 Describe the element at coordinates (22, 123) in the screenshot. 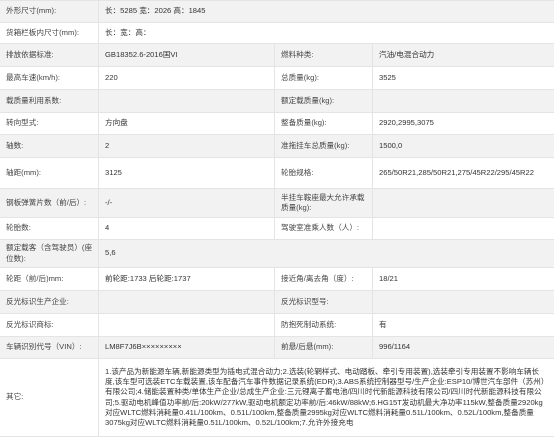

I see `spec-label: 转向型式:` at that location.